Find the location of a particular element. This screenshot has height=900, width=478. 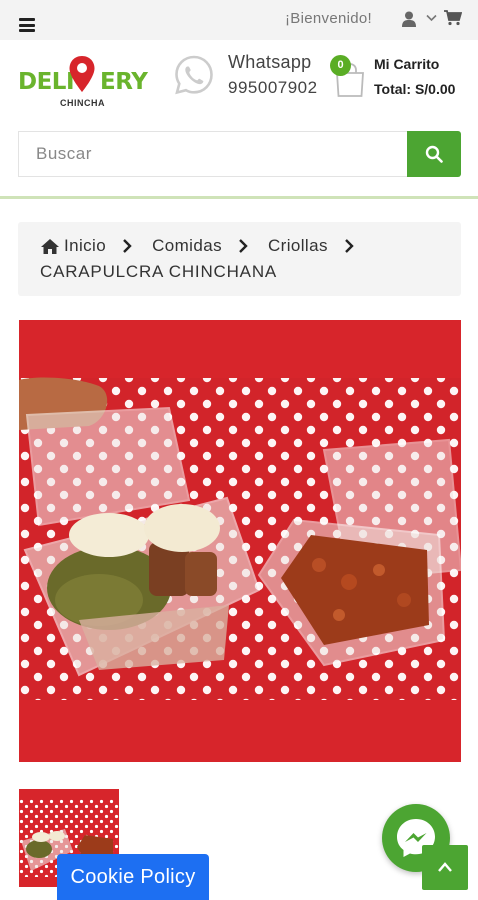

header-divider is located at coordinates (239, 197).